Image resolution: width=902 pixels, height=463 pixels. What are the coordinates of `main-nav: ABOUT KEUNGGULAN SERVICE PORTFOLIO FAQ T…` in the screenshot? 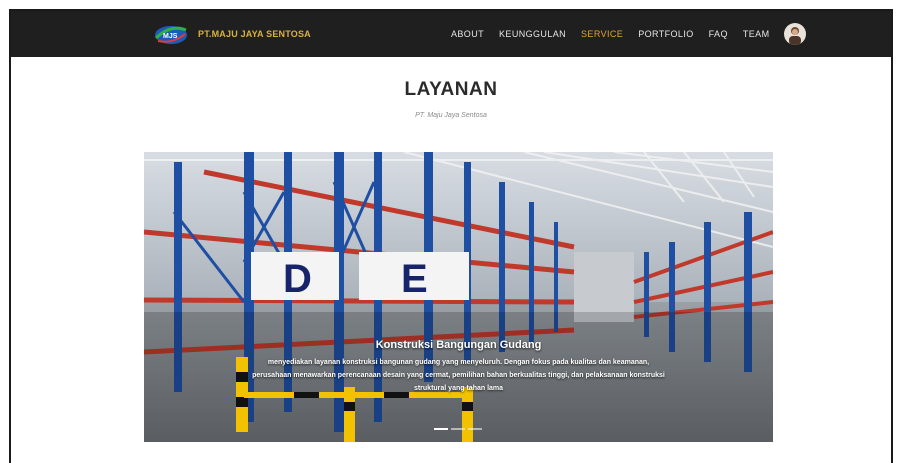 It's located at (629, 34).